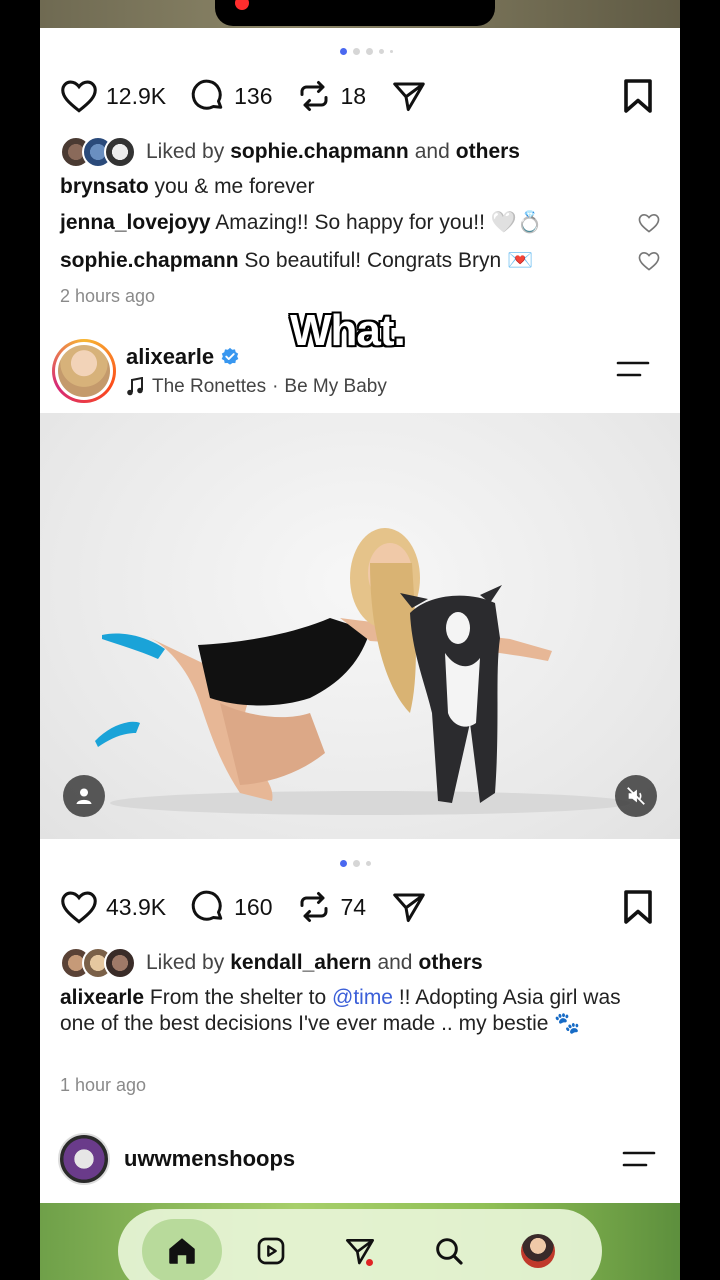 This screenshot has height=1280, width=720. Describe the element at coordinates (238, 997) in the screenshot. I see `caption-text: From the shelter to` at that location.